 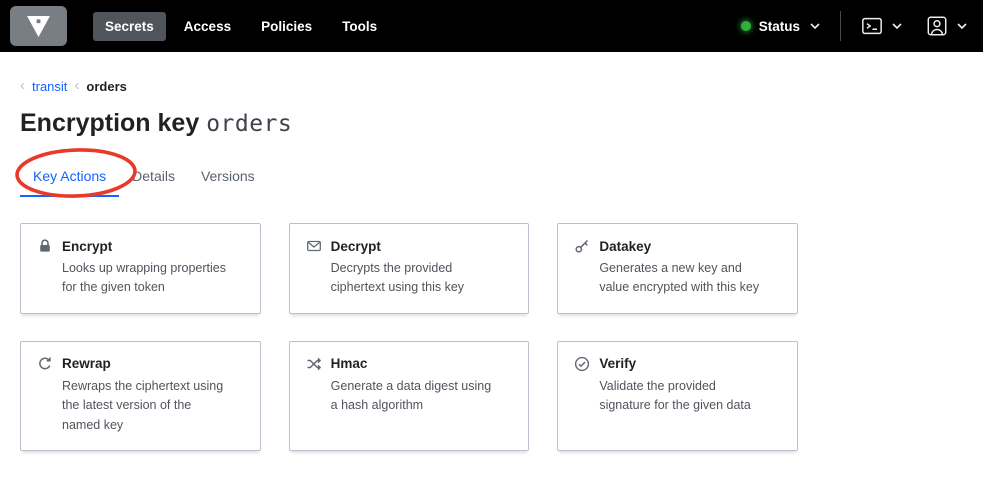 What do you see at coordinates (582, 364) in the screenshot?
I see `check-circle-icon` at bounding box center [582, 364].